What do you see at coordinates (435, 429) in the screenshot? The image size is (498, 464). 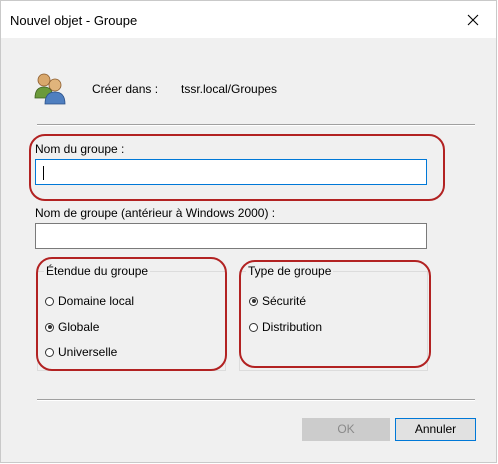 I see `cancel-button: Annuler` at bounding box center [435, 429].